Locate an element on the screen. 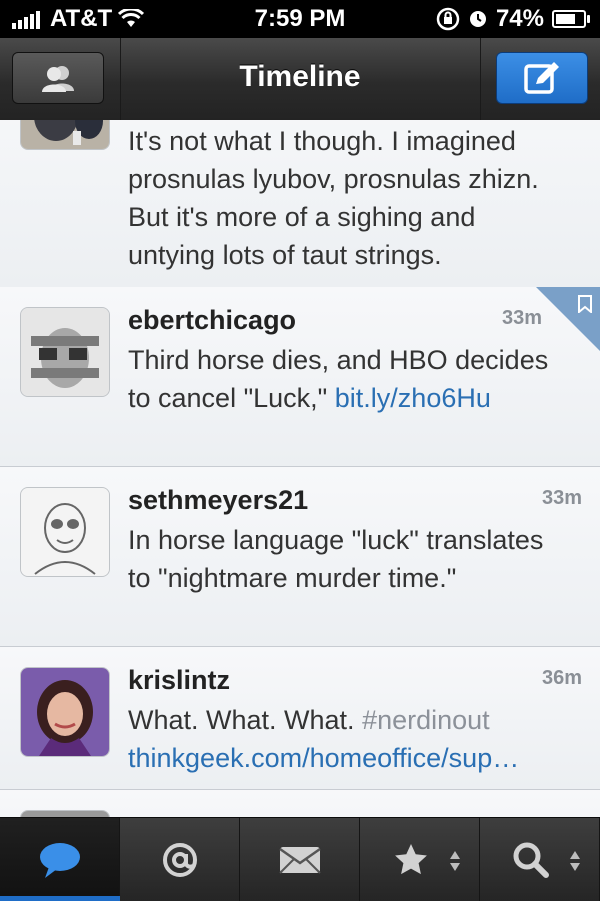  compose-button is located at coordinates (542, 78).